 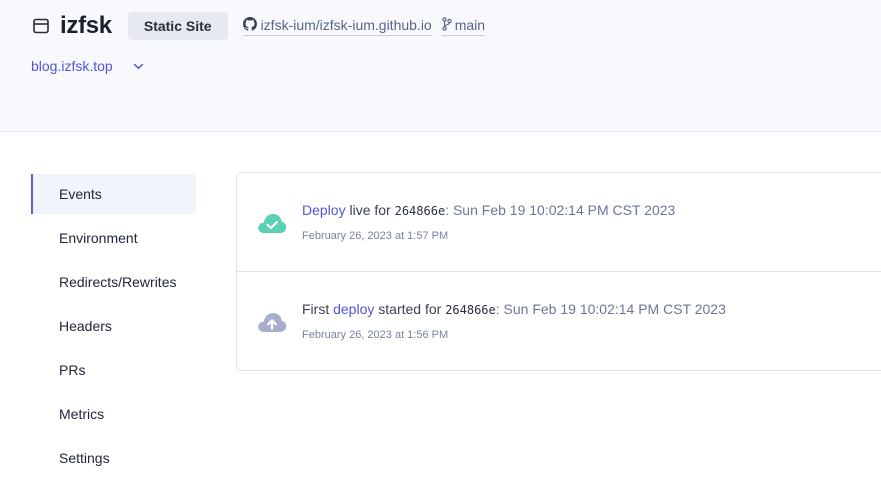 What do you see at coordinates (346, 25) in the screenshot?
I see `repo-name: izfsk-ium/izfsk-ium.github.io` at bounding box center [346, 25].